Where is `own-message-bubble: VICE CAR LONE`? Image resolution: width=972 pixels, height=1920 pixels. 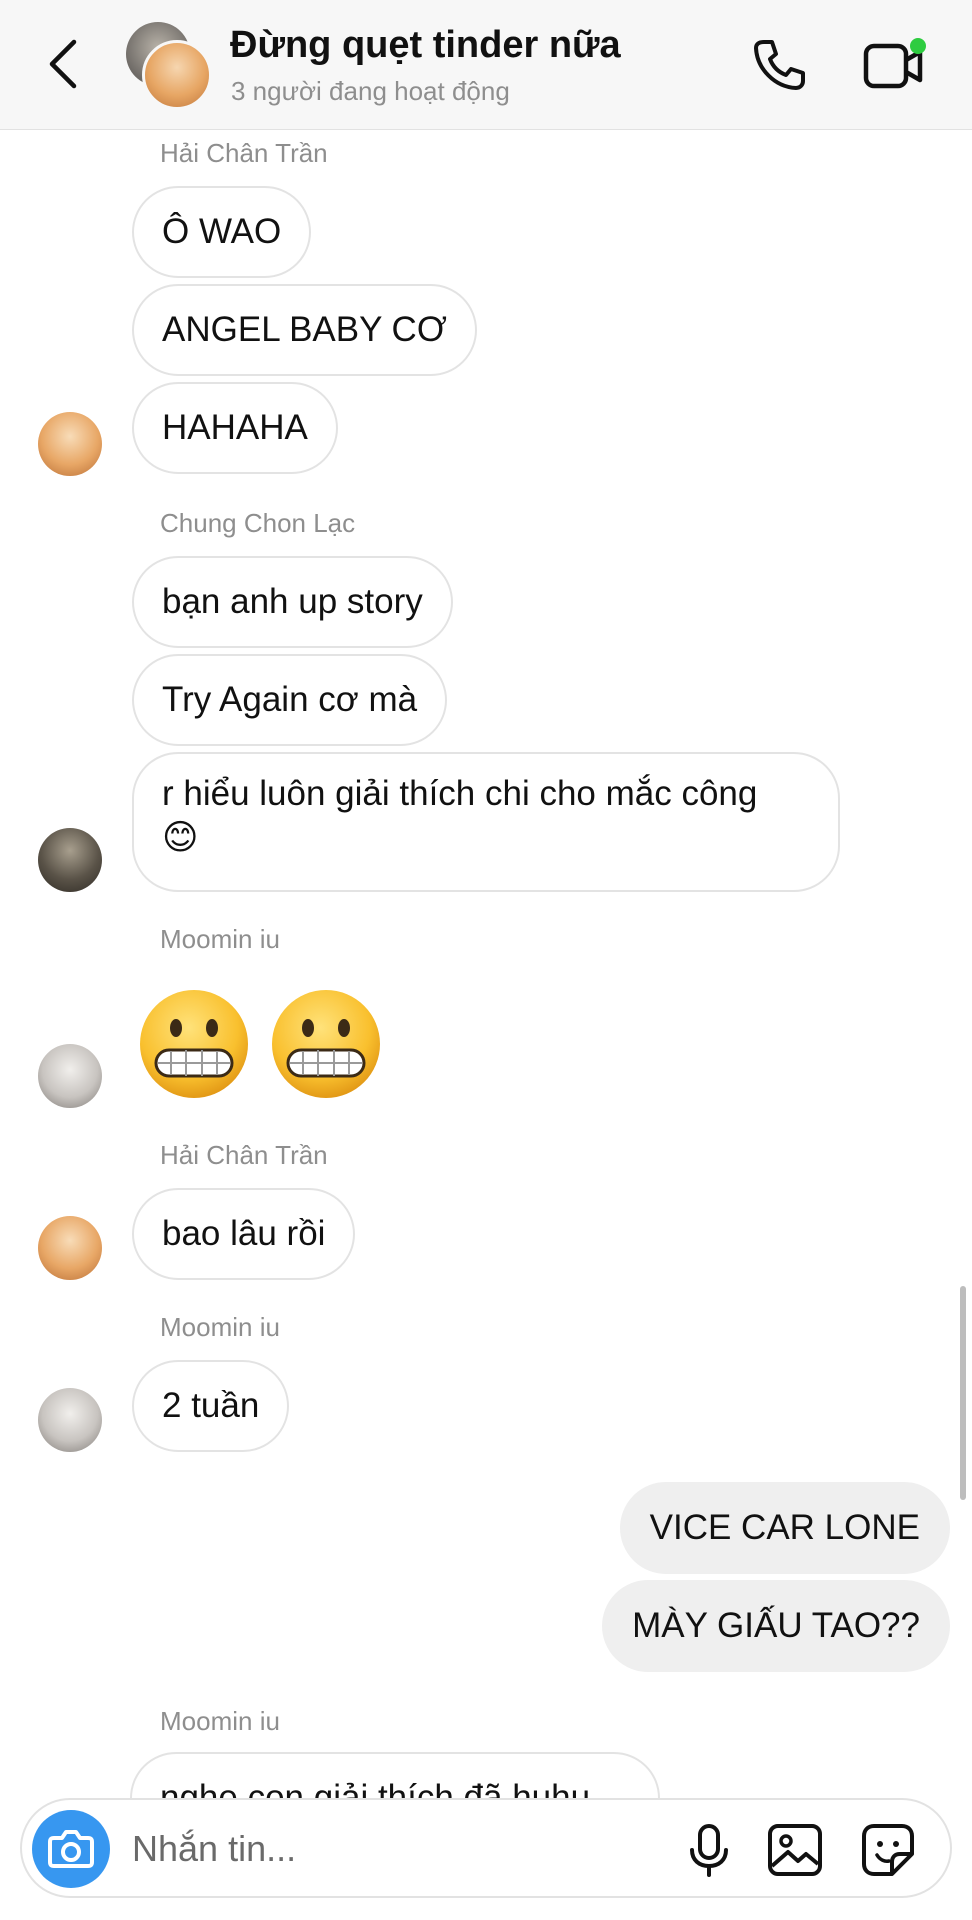 own-message-bubble: VICE CAR LONE is located at coordinates (784, 1528).